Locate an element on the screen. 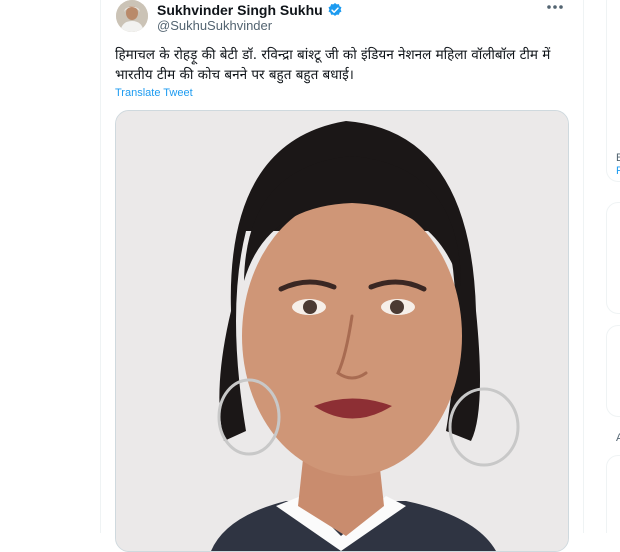 The width and height of the screenshot is (620, 552). sidebar-fragment-1: E is located at coordinates (618, 158).